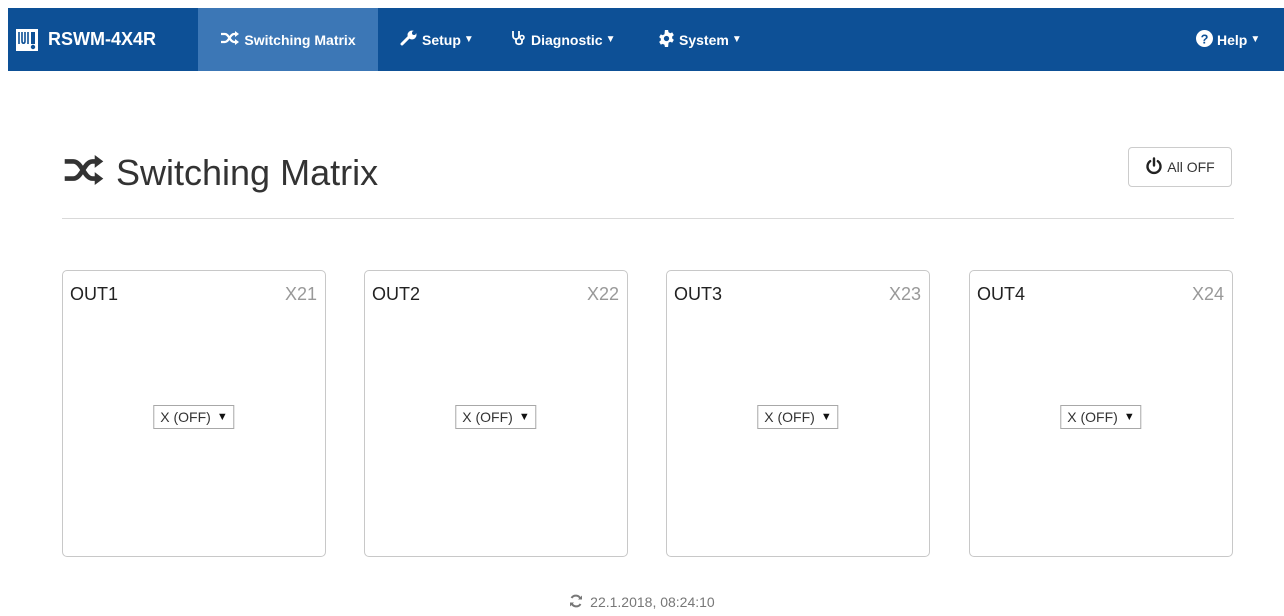 Image resolution: width=1284 pixels, height=616 pixels. I want to click on page-title: Switching Matrix, so click(220, 173).